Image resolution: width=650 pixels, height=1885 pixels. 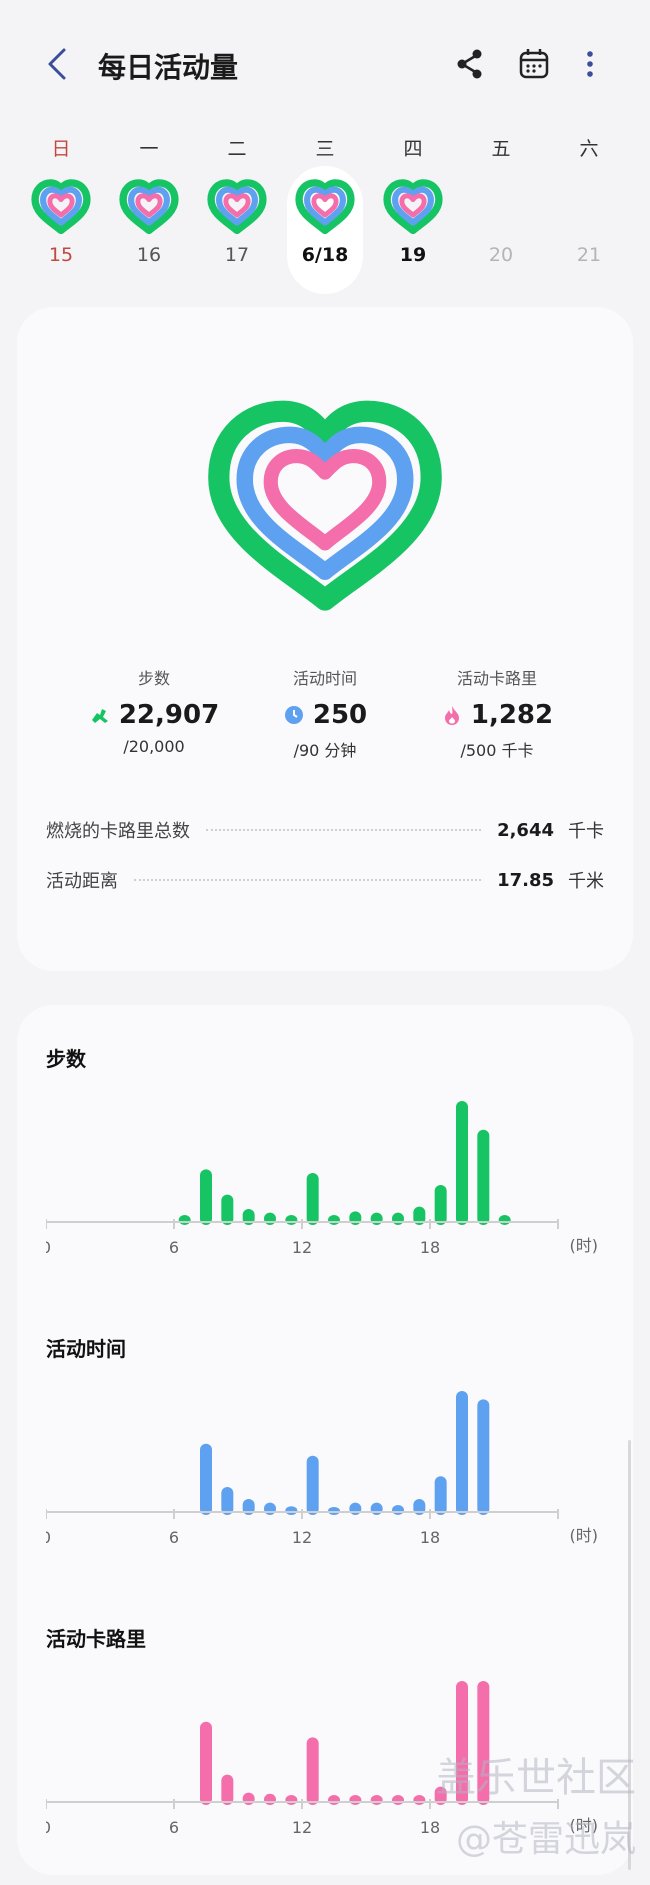 What do you see at coordinates (525, 880) in the screenshot?
I see `metric-value: 17.85` at bounding box center [525, 880].